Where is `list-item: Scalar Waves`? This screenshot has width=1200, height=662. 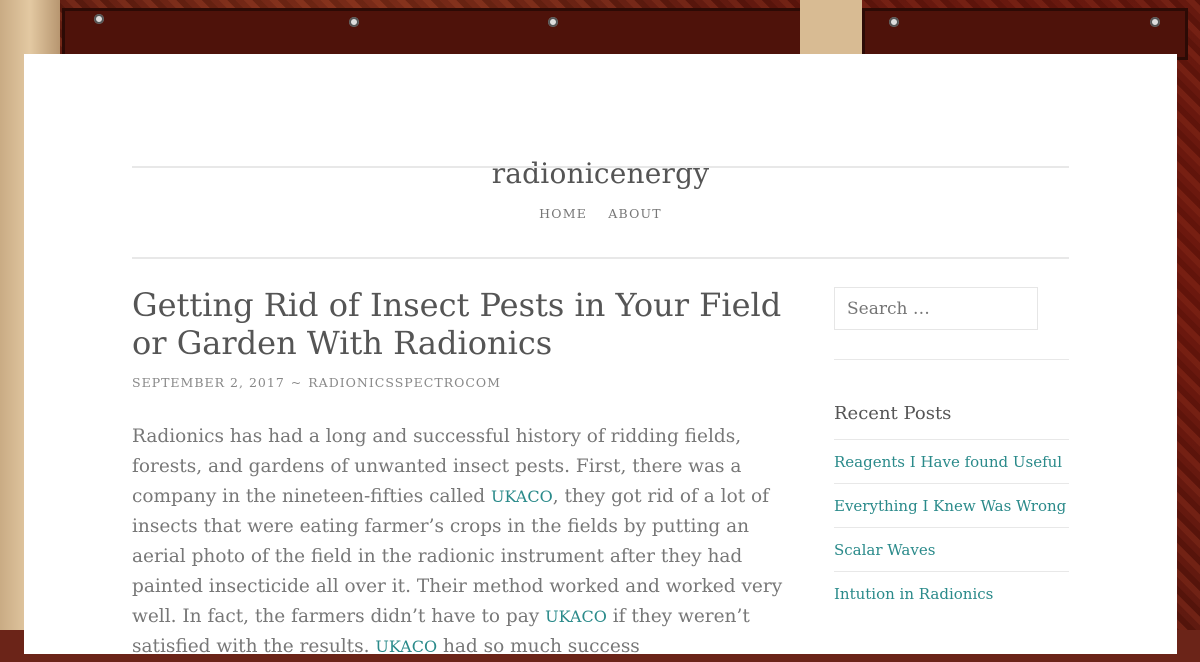 list-item: Scalar Waves is located at coordinates (951, 549).